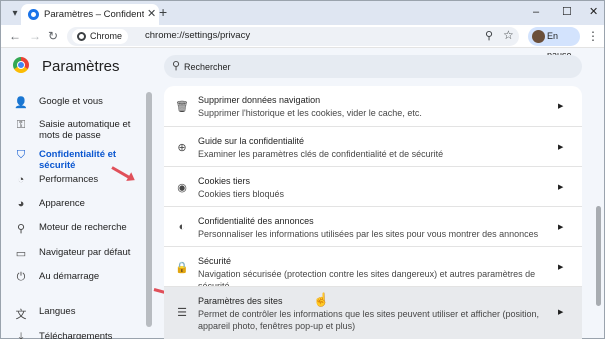 This screenshot has width=605, height=339. Describe the element at coordinates (21, 155) in the screenshot. I see `shield-icon: ⛉` at that location.